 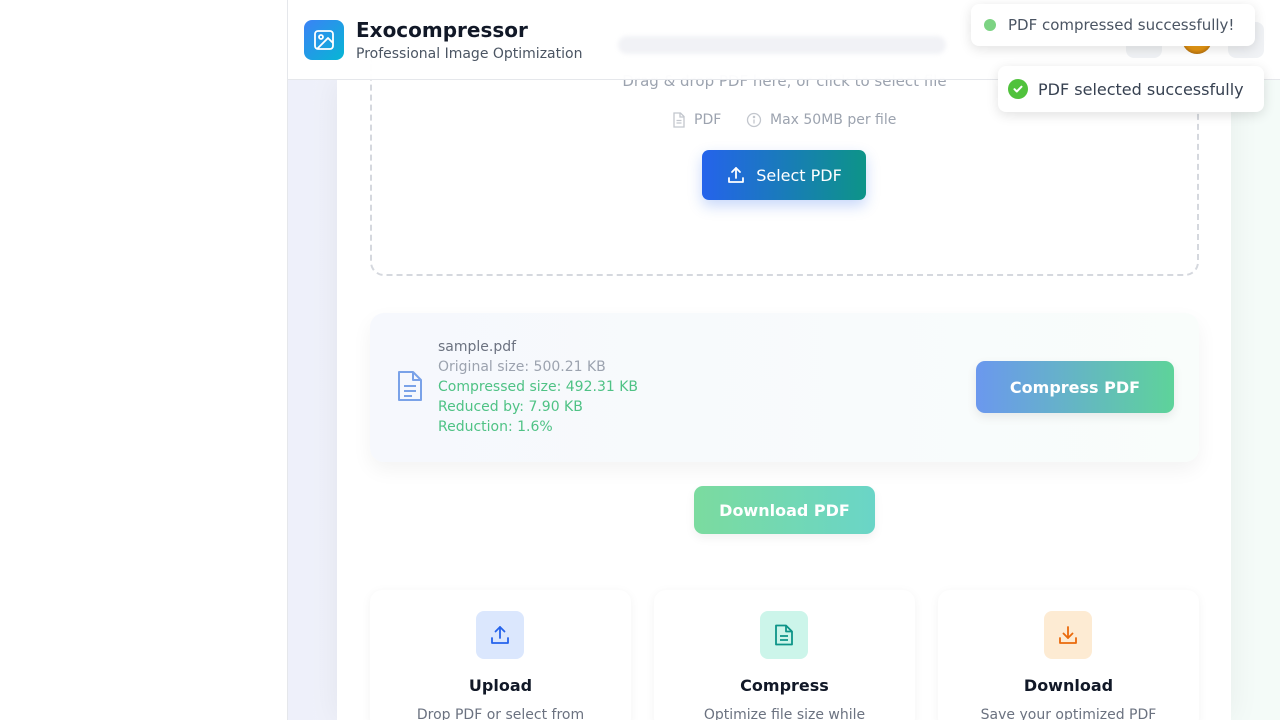 I want to click on reduction-percent: Reduction: 1.6%, so click(x=495, y=427).